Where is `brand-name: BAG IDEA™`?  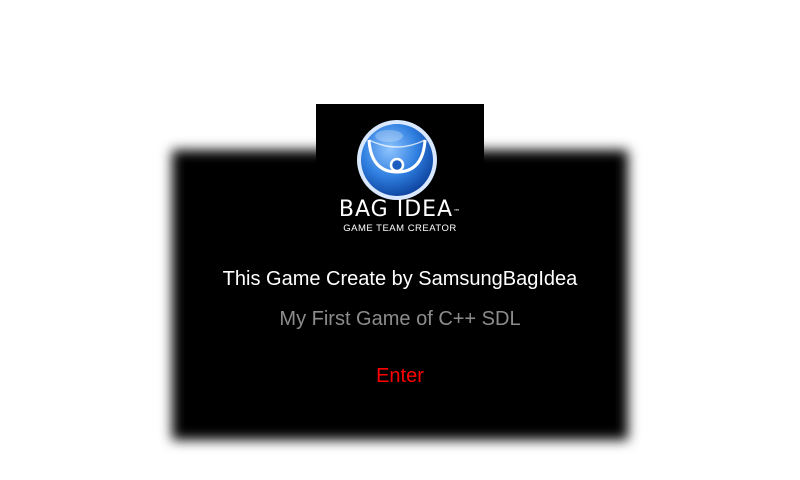
brand-name: BAG IDEA™ is located at coordinates (400, 209).